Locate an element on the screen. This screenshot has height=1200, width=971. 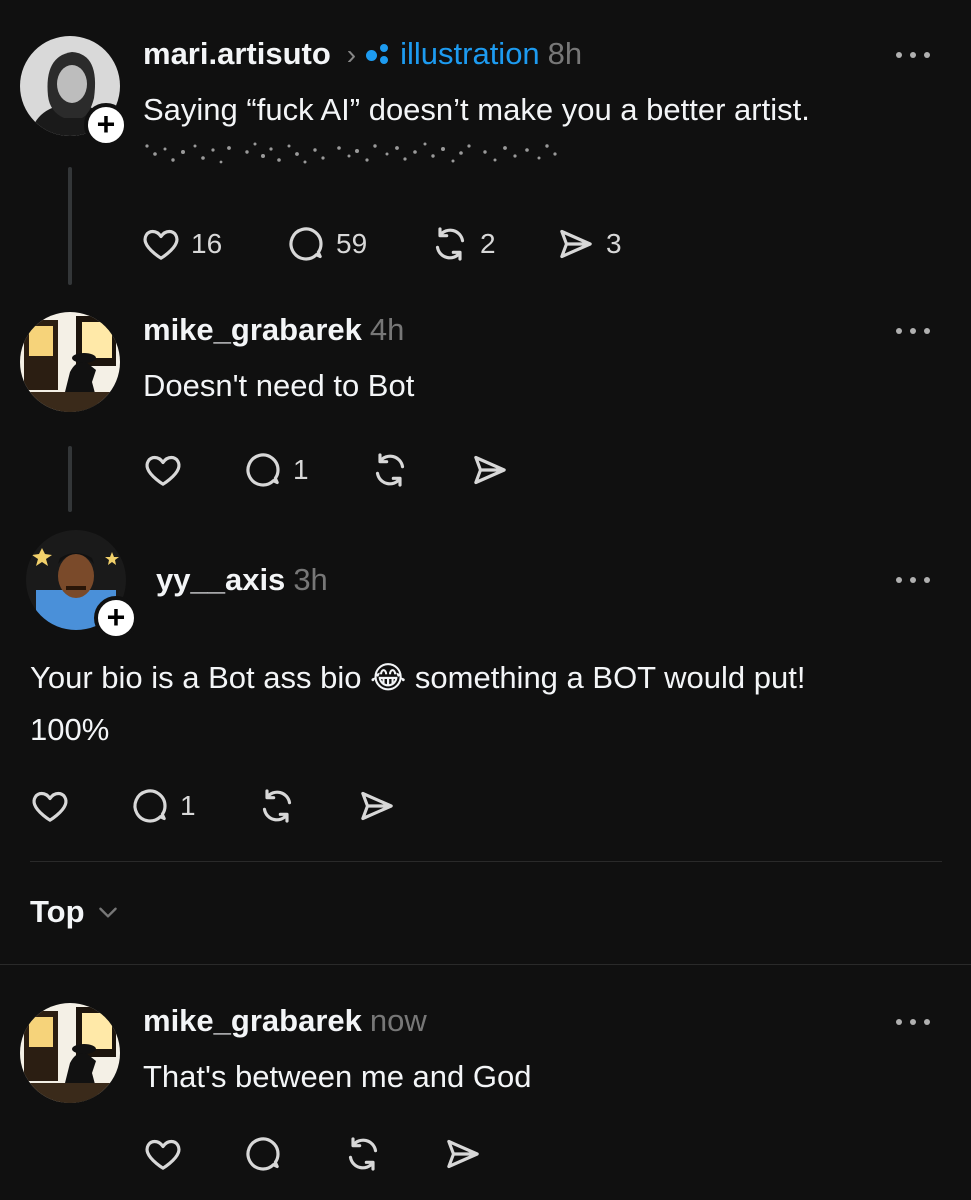
reply-count: 59 is located at coordinates (352, 243).